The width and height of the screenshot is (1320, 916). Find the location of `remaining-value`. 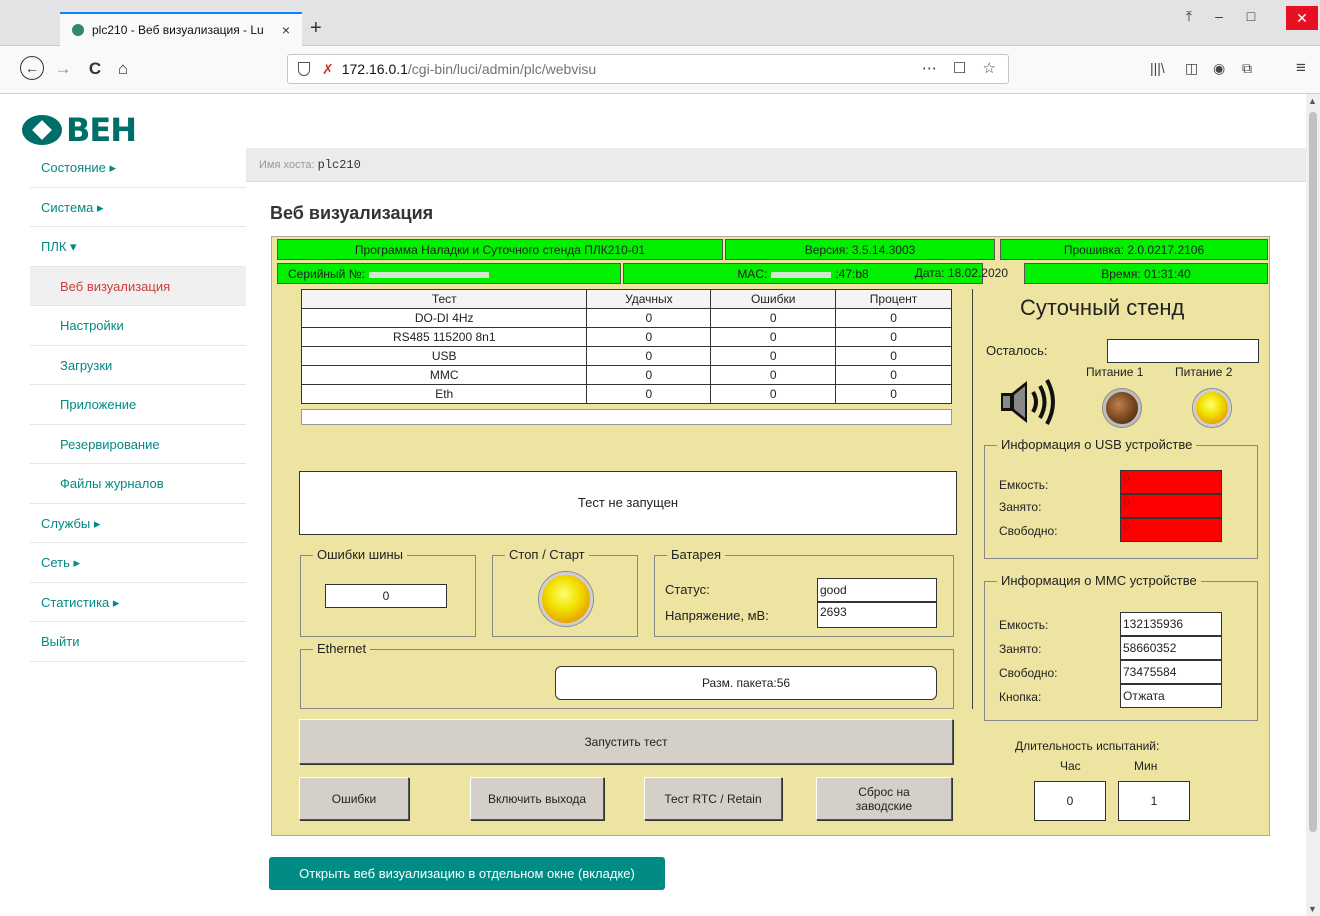

remaining-value is located at coordinates (1183, 351).